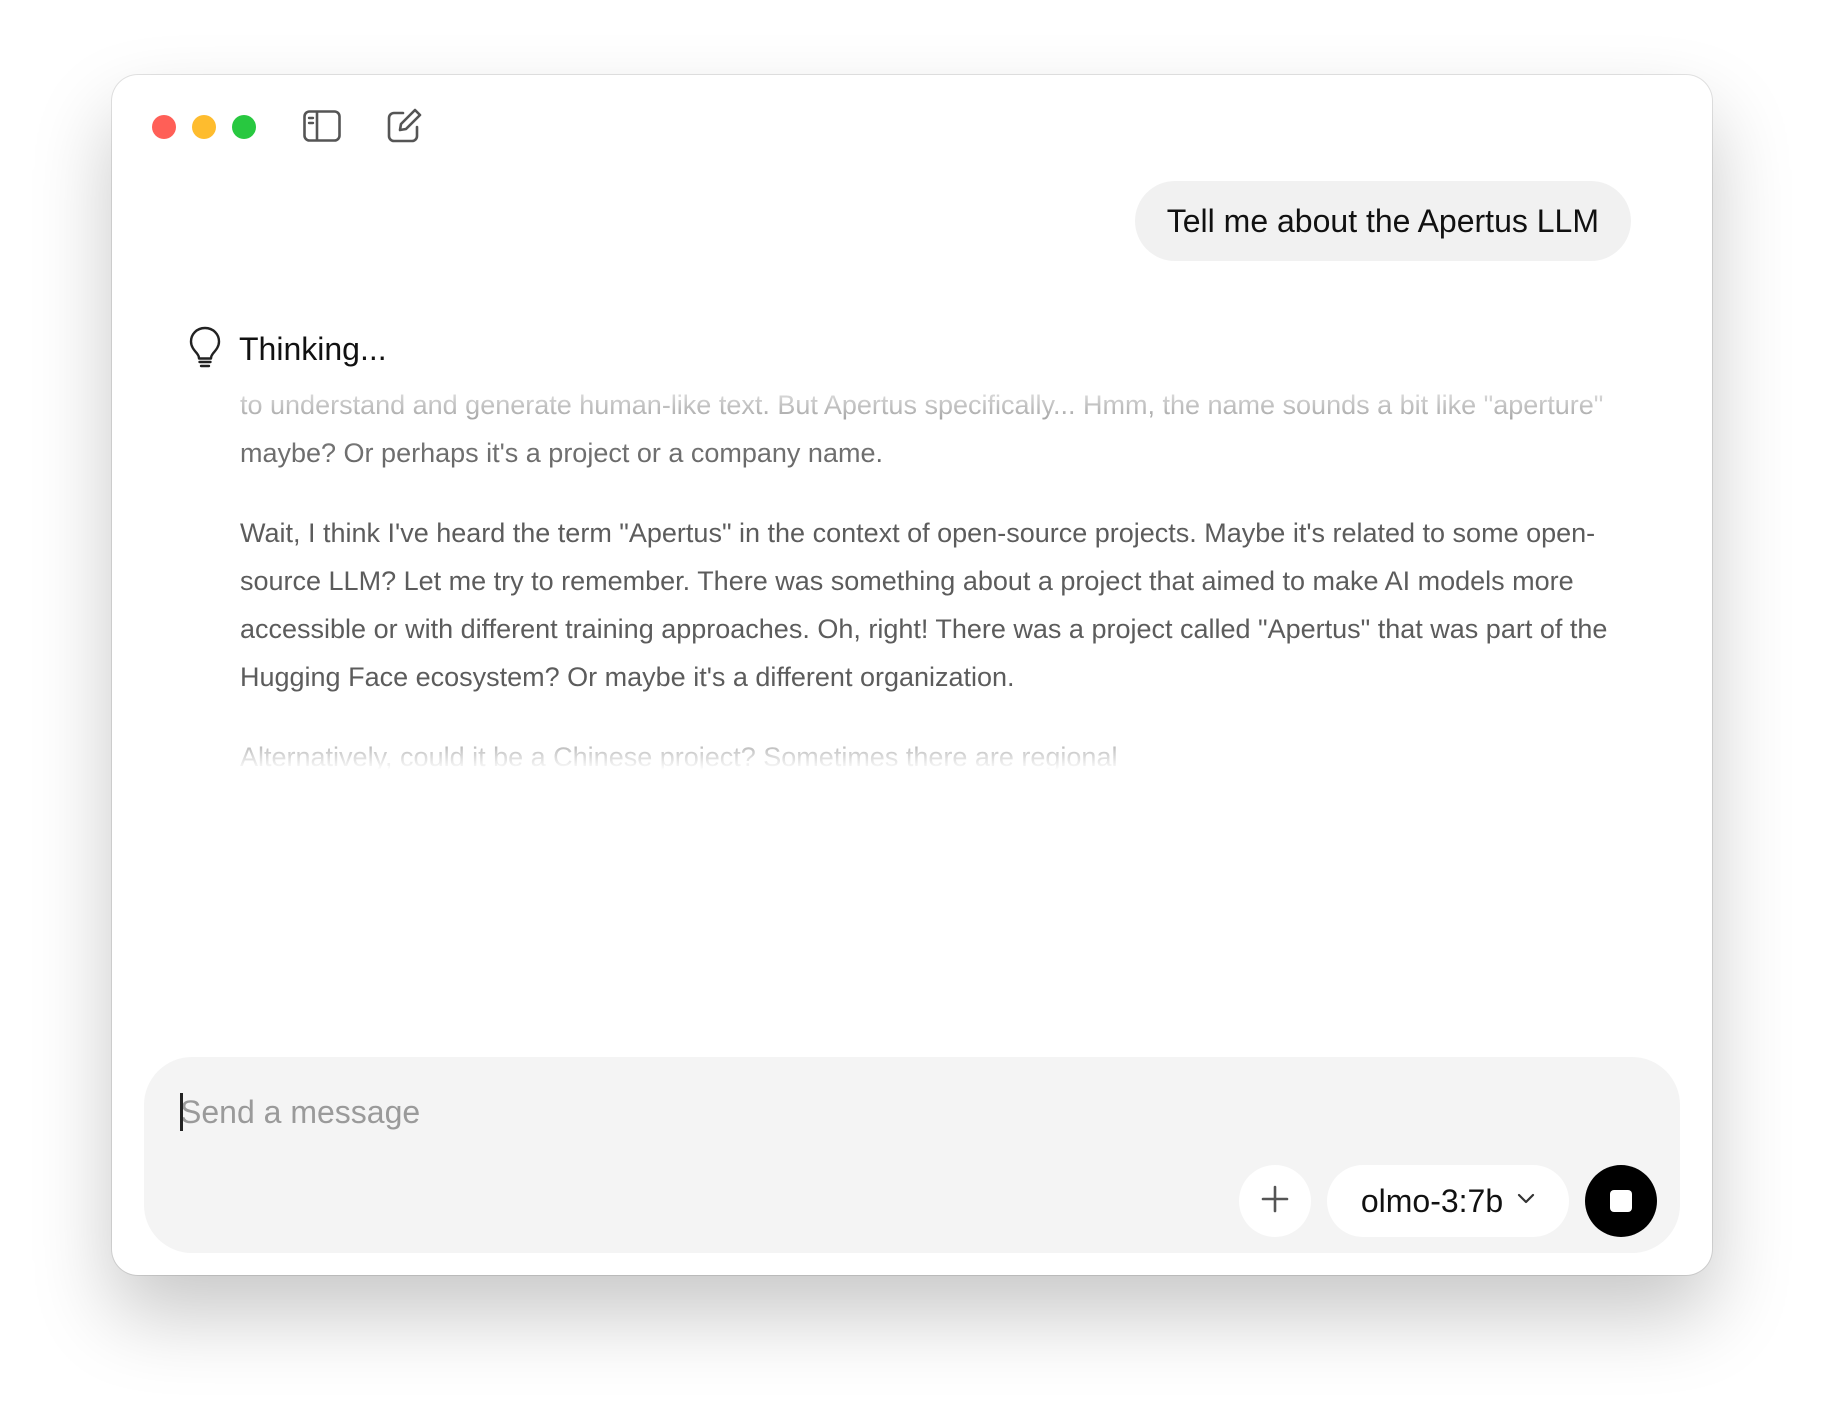 This screenshot has width=1824, height=1424. I want to click on user-message-text: Tell me about the Apertus LLM, so click(1382, 220).